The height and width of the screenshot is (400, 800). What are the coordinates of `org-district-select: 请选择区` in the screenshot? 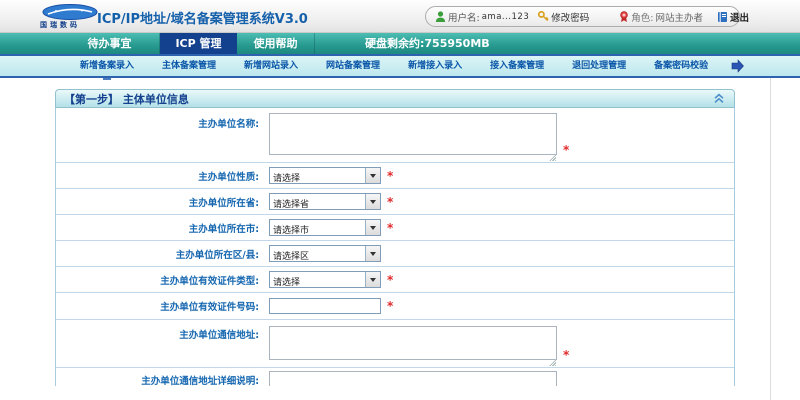 It's located at (325, 253).